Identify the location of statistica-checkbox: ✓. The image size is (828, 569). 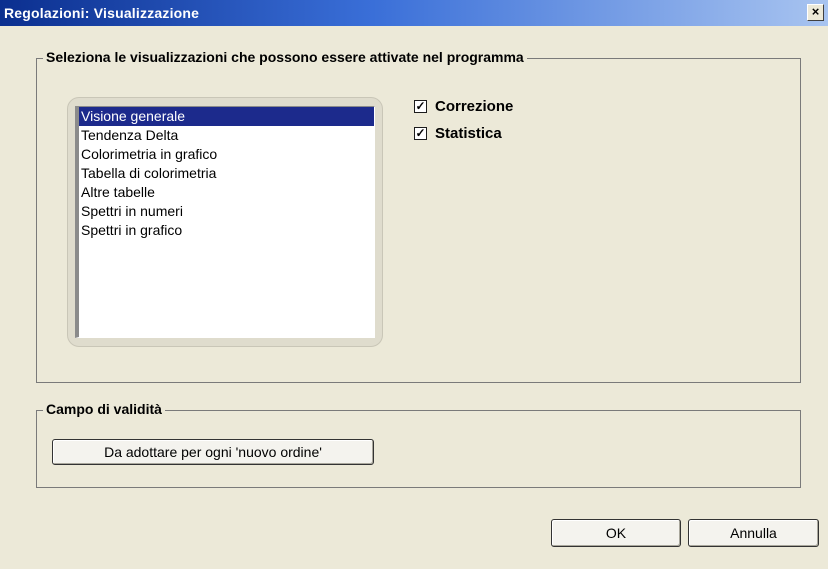
(420, 133).